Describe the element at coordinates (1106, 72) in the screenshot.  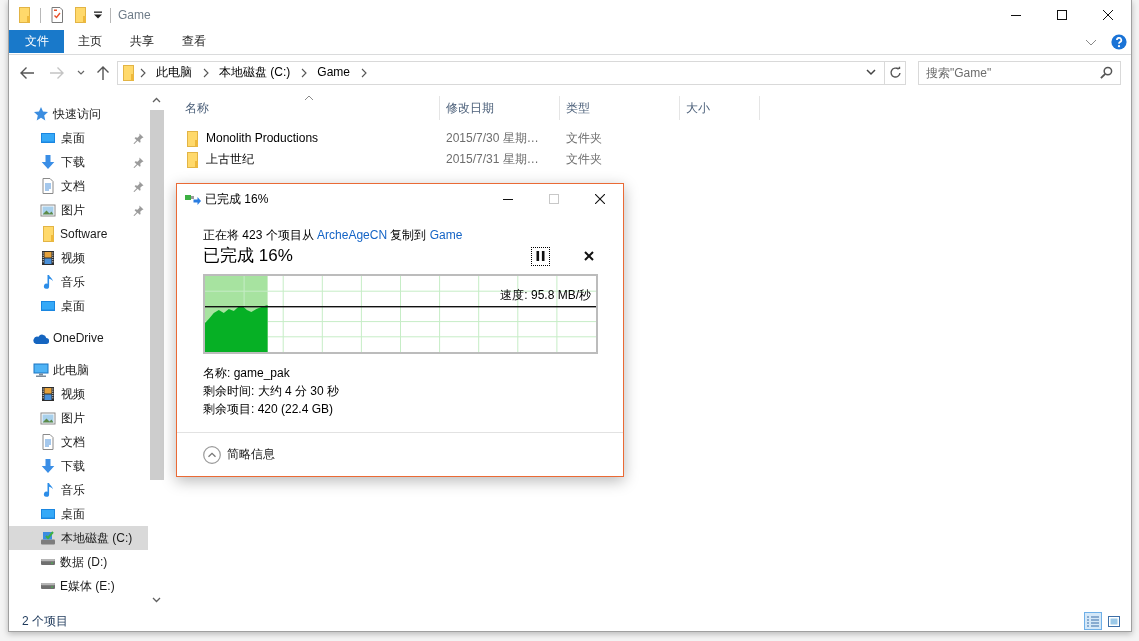
I see `search-icon` at that location.